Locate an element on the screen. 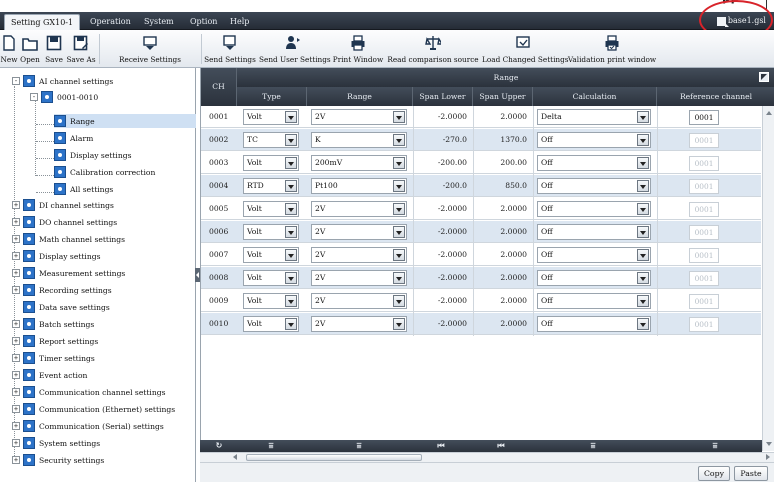  tree-item-timer-settings: + Timer settings is located at coordinates (53, 358).